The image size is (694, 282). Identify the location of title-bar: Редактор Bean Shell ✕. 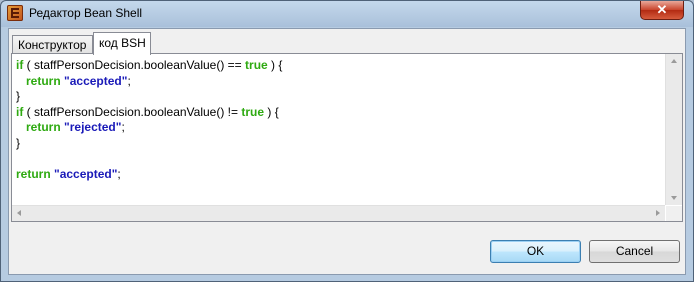
(347, 14).